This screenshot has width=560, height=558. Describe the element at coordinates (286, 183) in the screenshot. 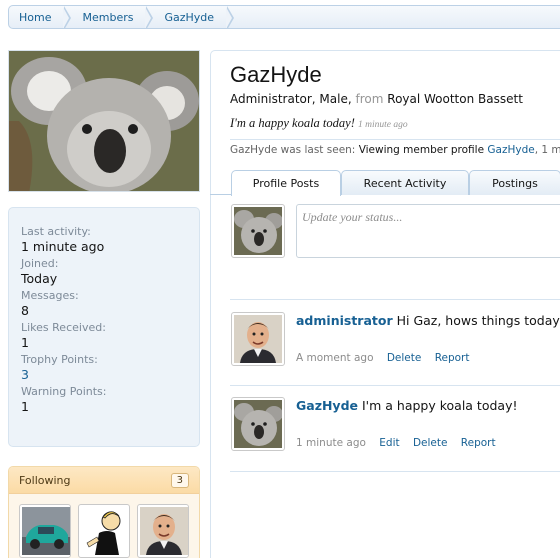

I see `tab-profile-posts: Profile Posts` at that location.